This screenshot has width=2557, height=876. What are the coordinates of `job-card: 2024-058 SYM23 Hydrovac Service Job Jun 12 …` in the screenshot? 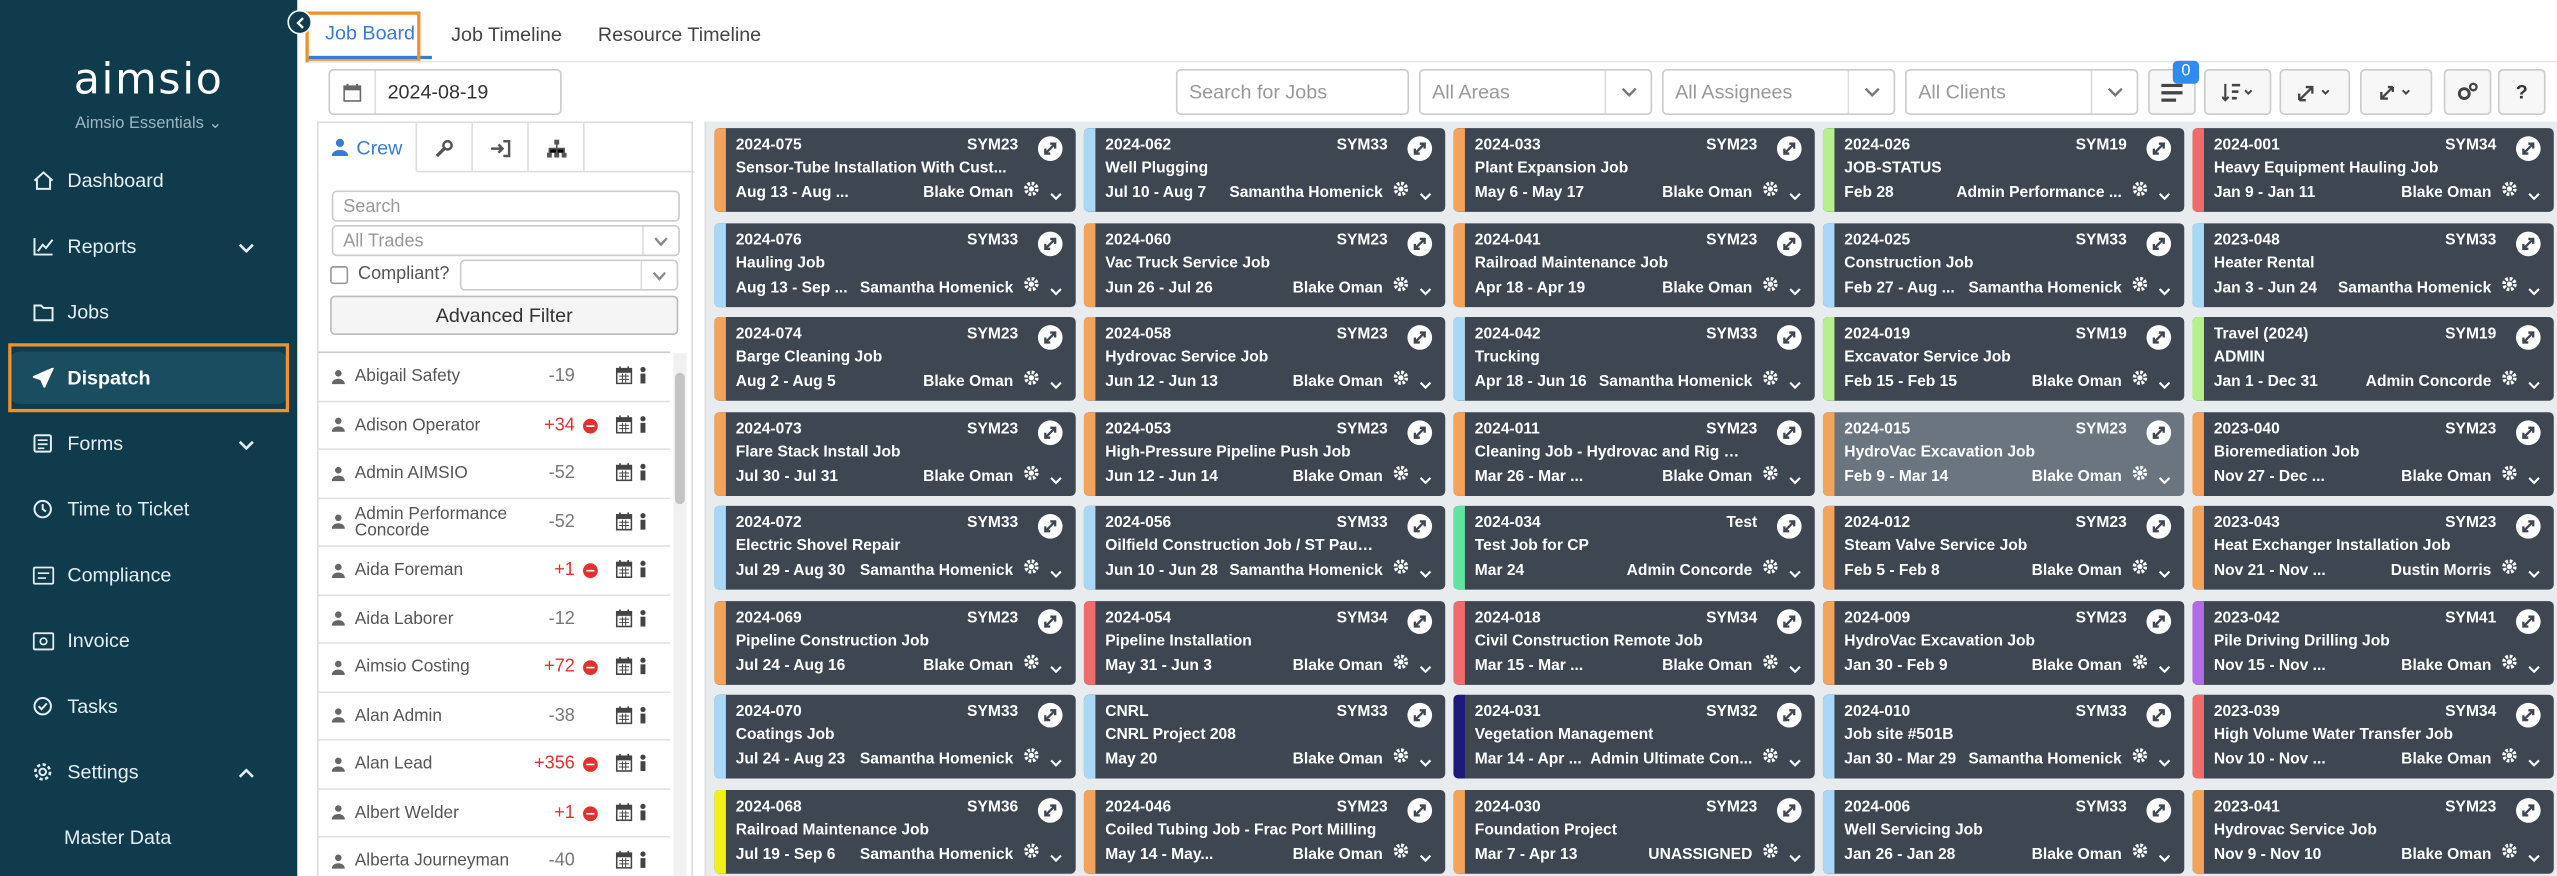 It's located at (1264, 358).